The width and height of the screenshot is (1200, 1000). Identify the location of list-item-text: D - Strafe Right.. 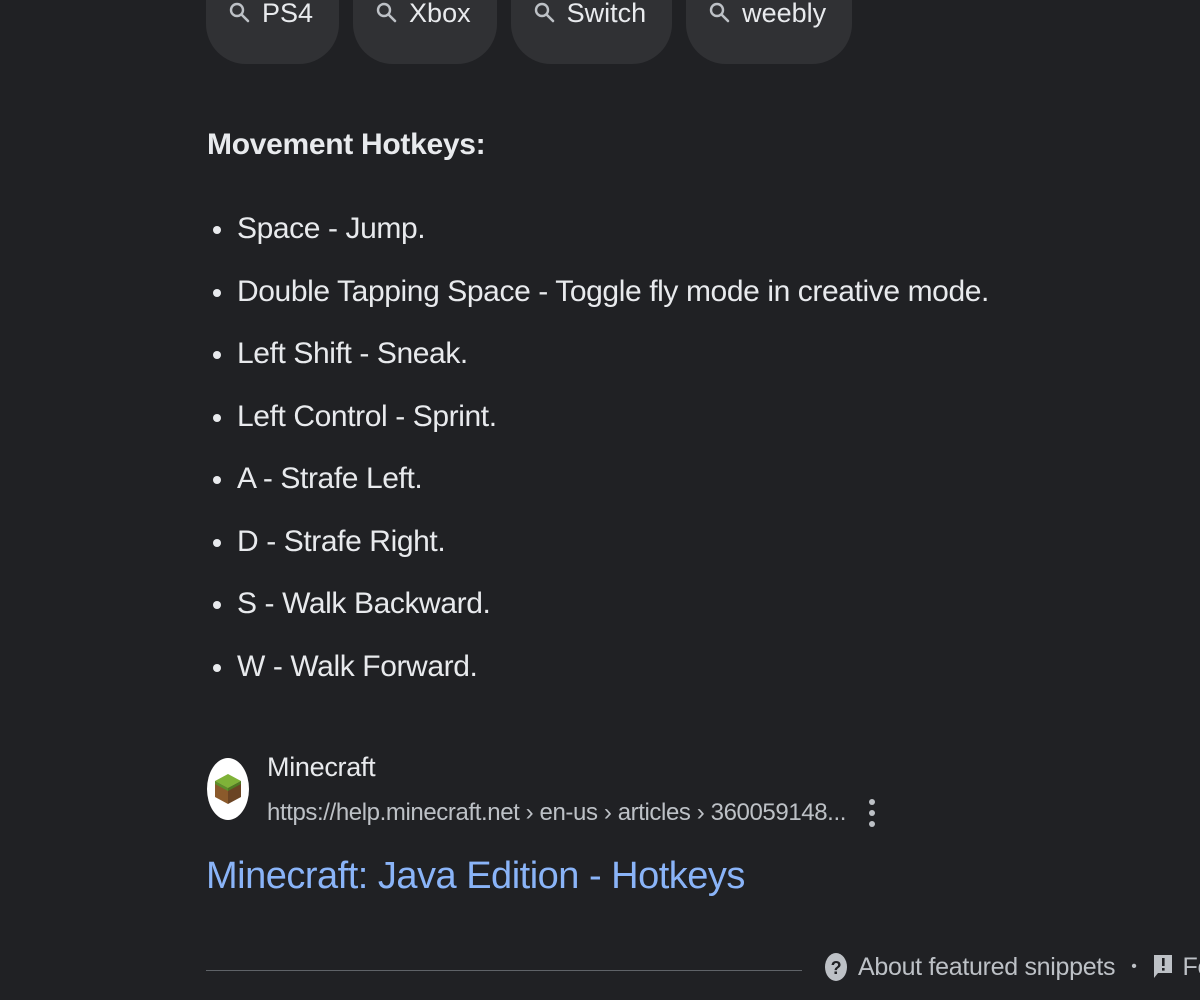
(341, 541).